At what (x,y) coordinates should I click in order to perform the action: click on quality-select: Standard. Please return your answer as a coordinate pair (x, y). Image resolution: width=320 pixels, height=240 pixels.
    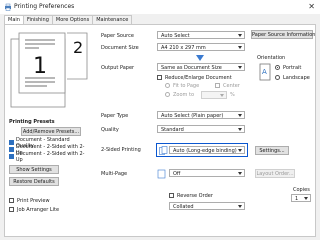
    Looking at the image, I should click on (201, 129).